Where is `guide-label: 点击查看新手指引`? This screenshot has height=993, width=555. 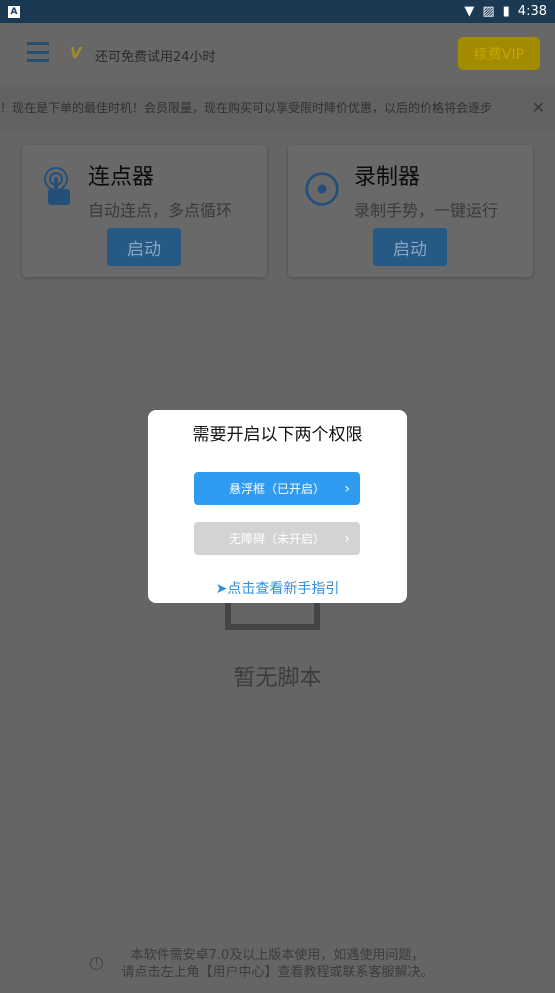 guide-label: 点击查看新手指引 is located at coordinates (283, 589).